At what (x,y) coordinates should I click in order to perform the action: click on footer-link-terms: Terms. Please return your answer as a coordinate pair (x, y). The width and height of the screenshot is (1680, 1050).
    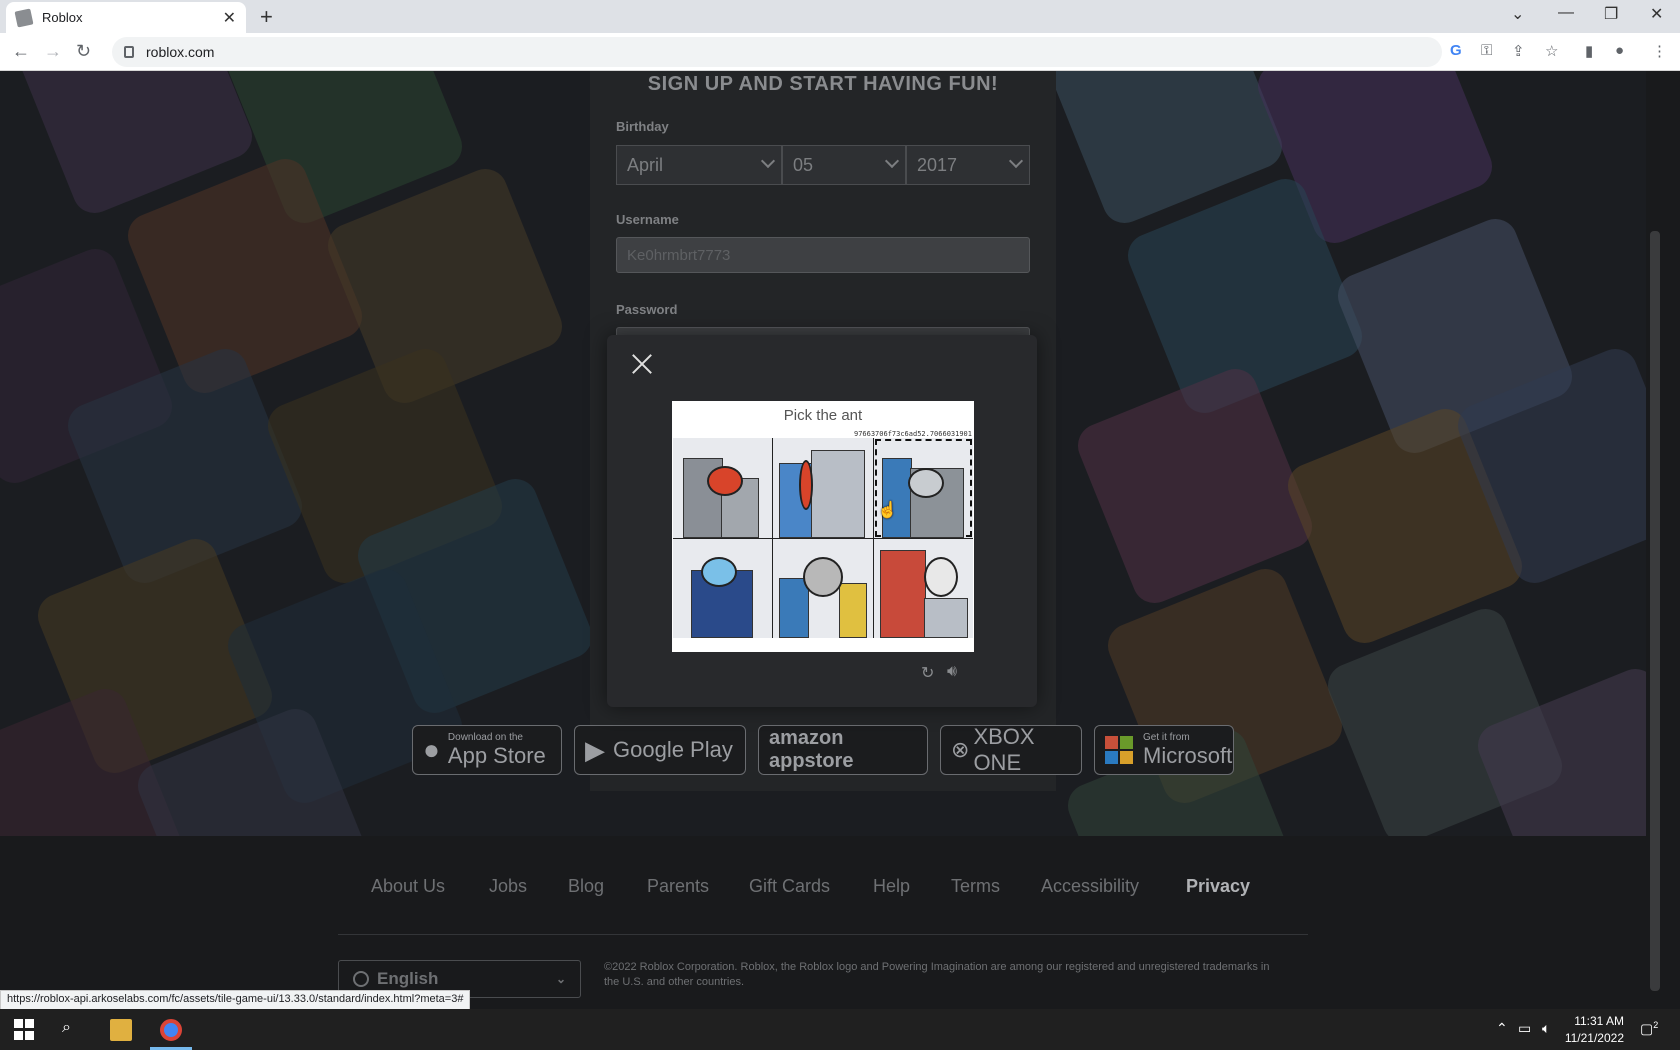
    Looking at the image, I should click on (975, 886).